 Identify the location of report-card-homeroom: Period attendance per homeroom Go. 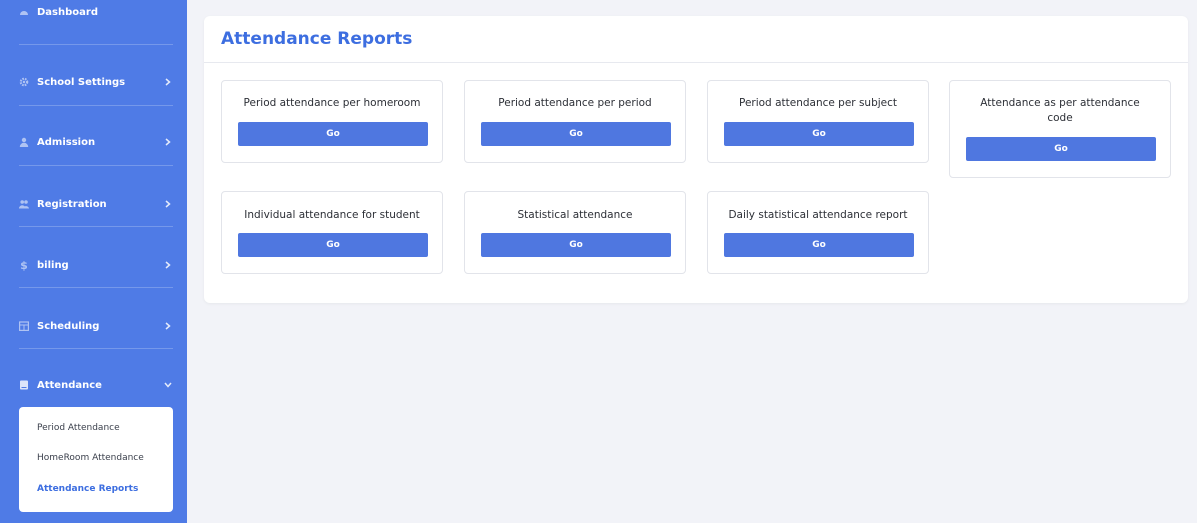
(332, 121).